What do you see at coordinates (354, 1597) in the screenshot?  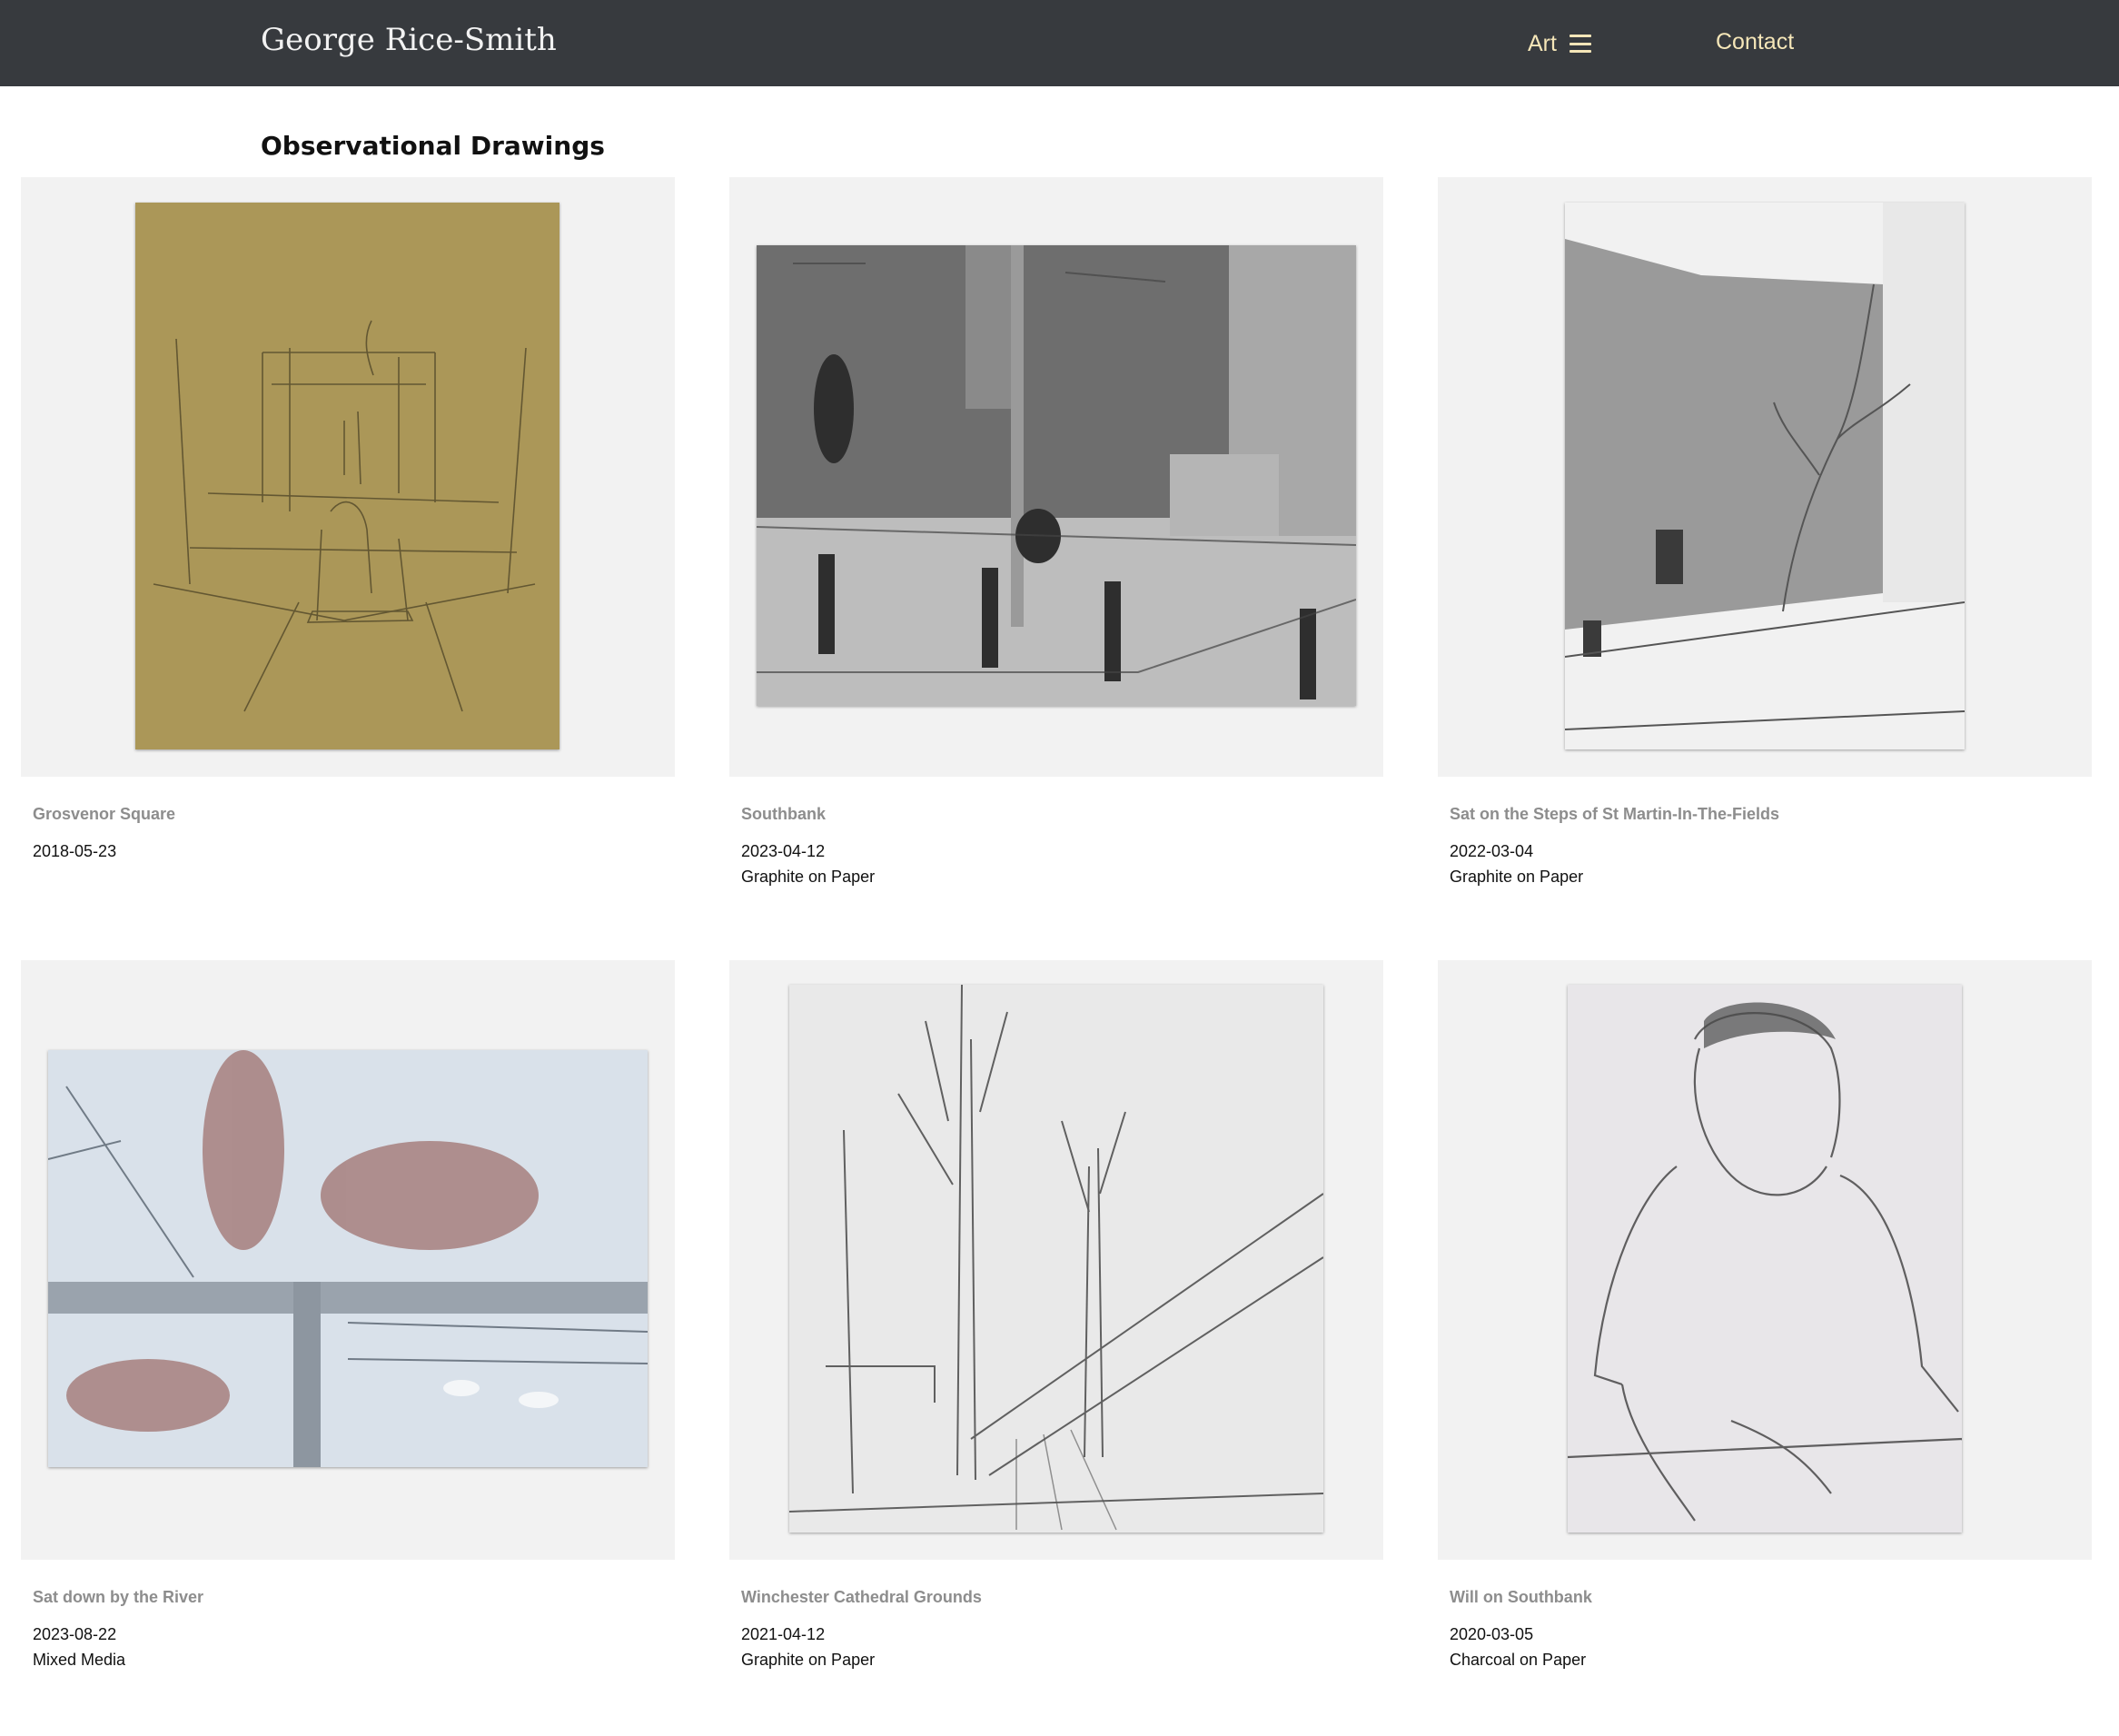 I see `artwork-title: Sat down by the River` at bounding box center [354, 1597].